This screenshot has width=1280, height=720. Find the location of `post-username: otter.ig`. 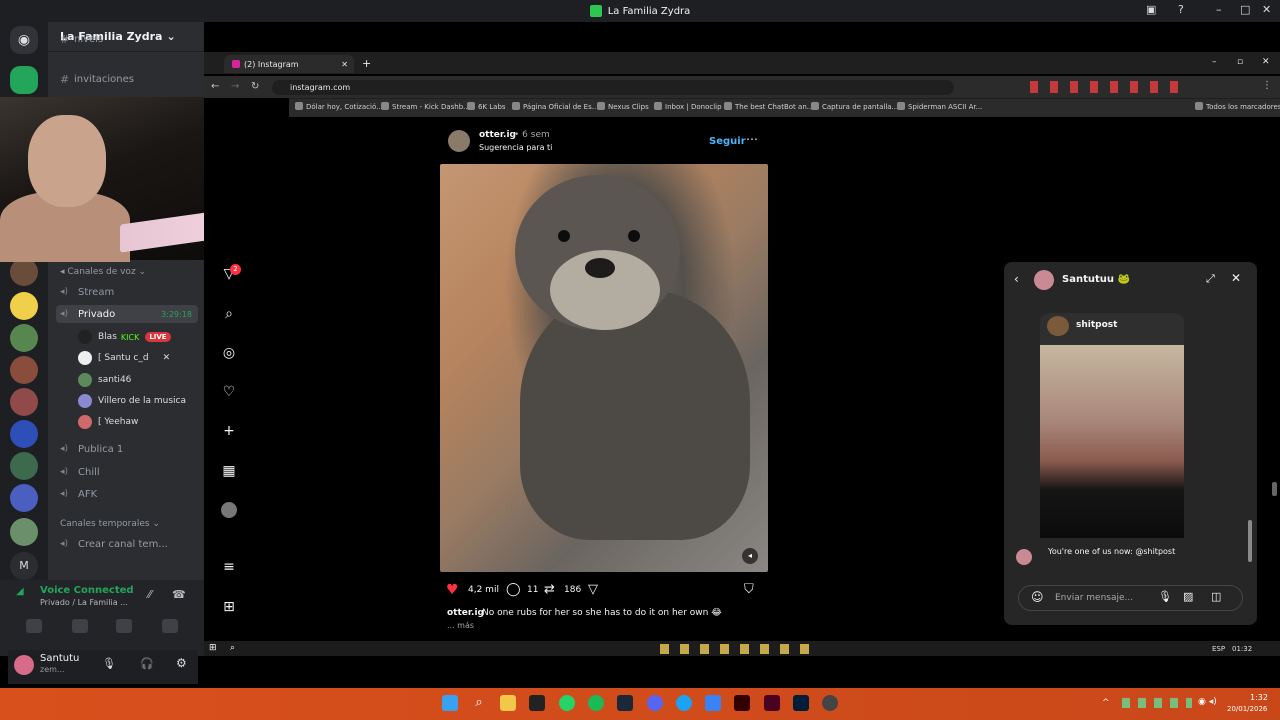

post-username: otter.ig is located at coordinates (497, 135).